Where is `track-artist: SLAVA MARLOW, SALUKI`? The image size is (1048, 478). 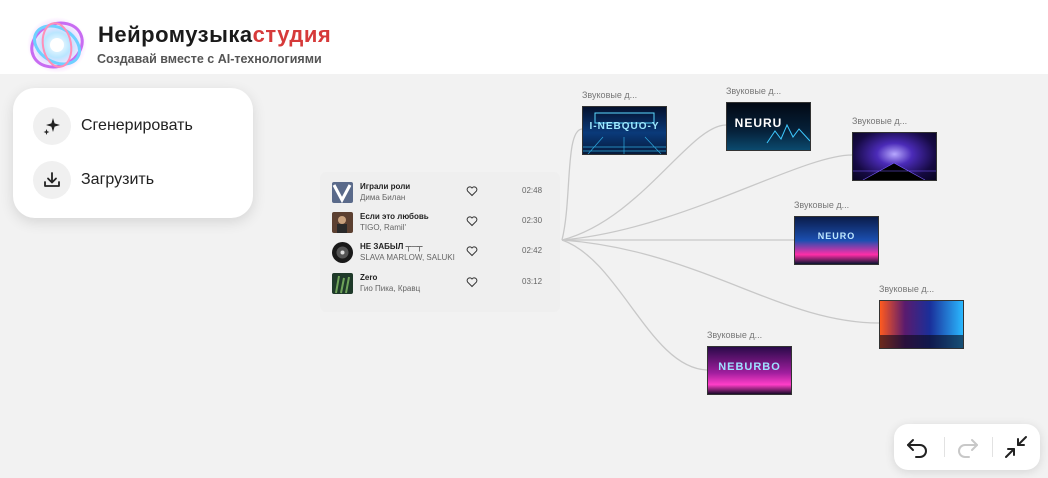 track-artist: SLAVA MARLOW, SALUKI is located at coordinates (407, 257).